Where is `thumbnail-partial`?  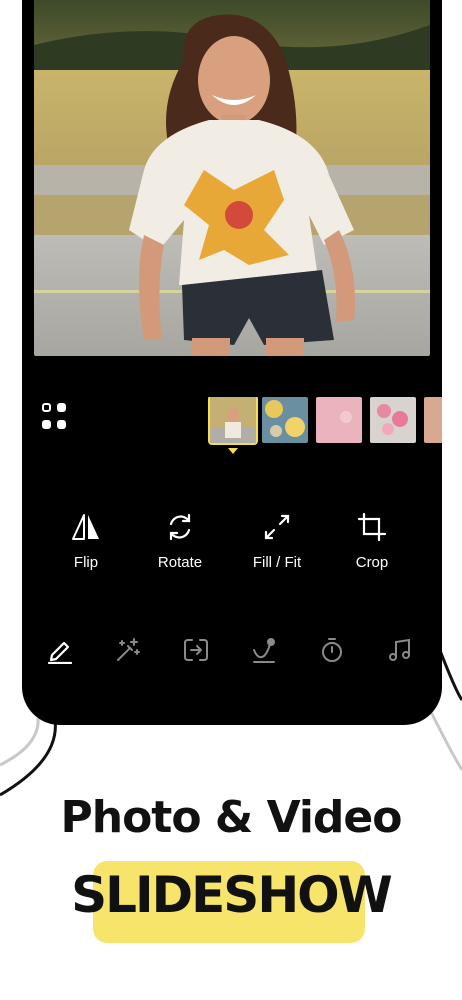
thumbnail-partial is located at coordinates (433, 420).